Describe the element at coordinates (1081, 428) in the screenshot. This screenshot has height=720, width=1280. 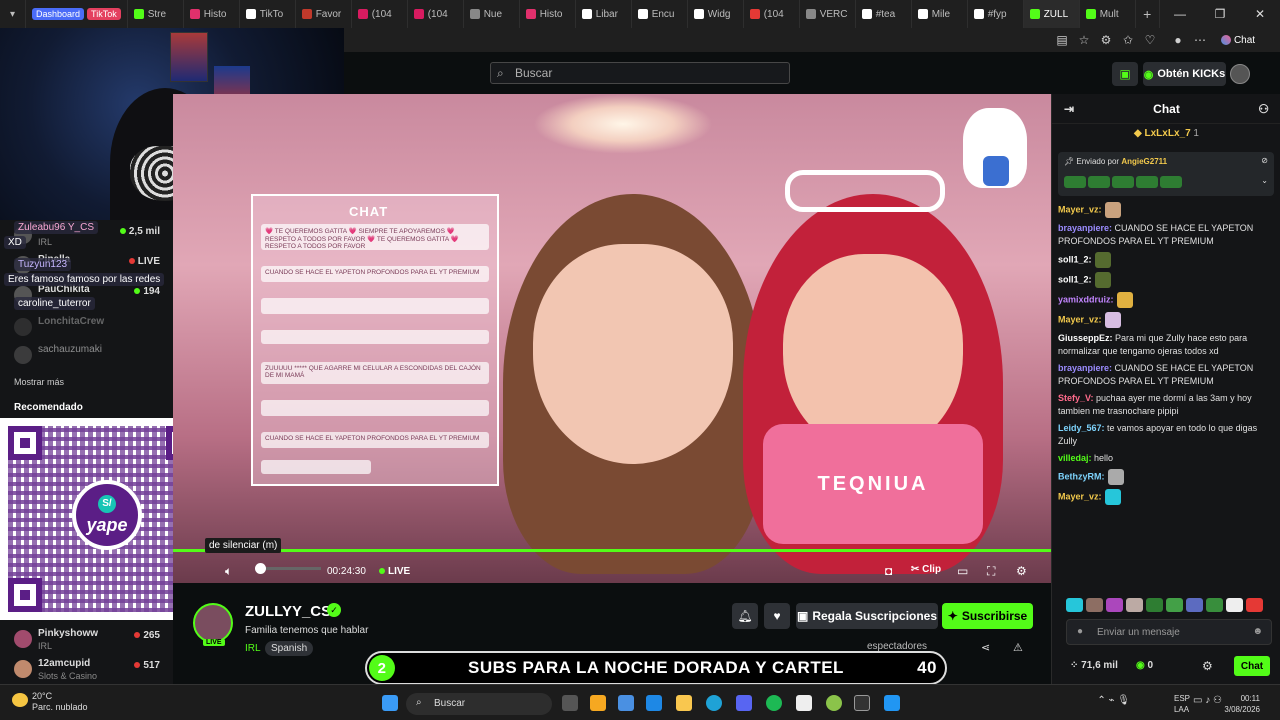
I see `chat-username: Leidy_567:` at that location.